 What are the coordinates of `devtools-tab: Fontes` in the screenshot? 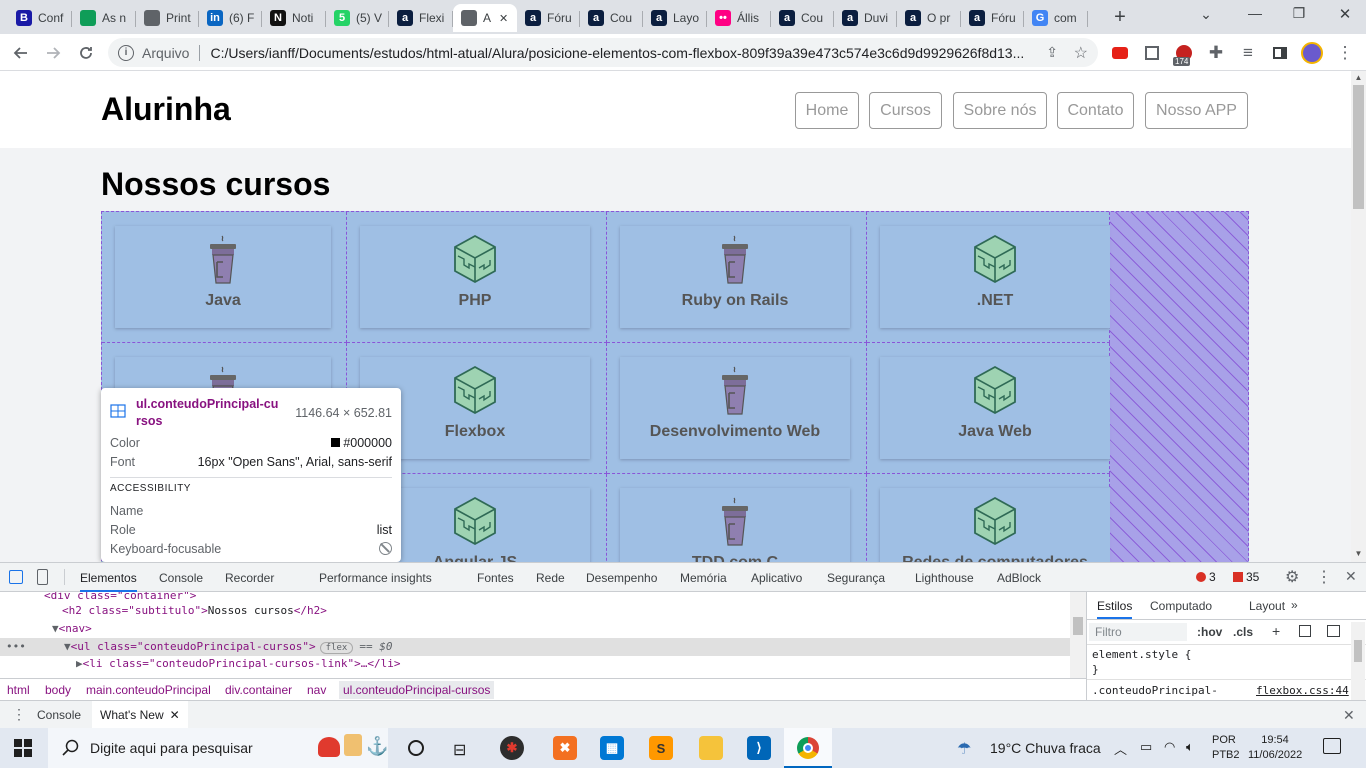 It's located at (495, 578).